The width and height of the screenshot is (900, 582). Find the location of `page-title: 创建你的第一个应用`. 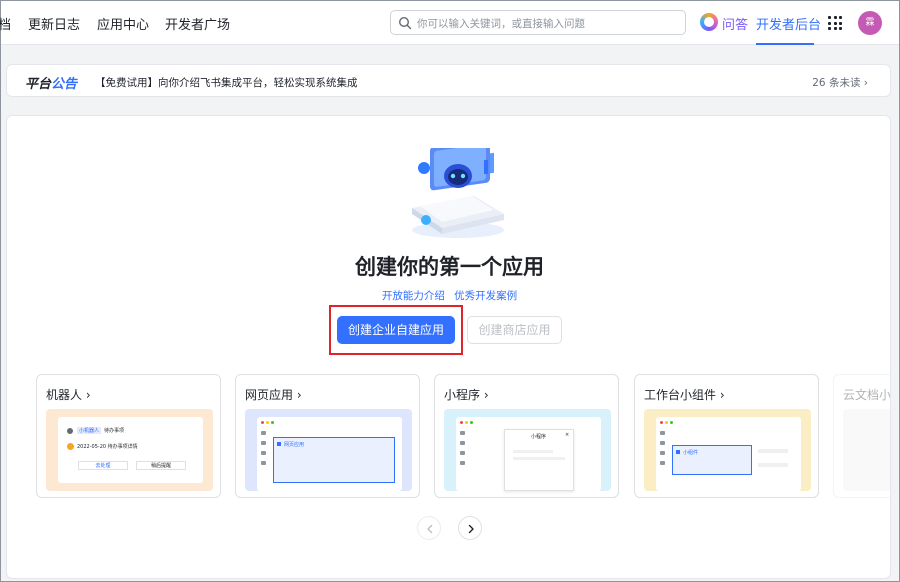

page-title: 创建你的第一个应用 is located at coordinates (449, 267).